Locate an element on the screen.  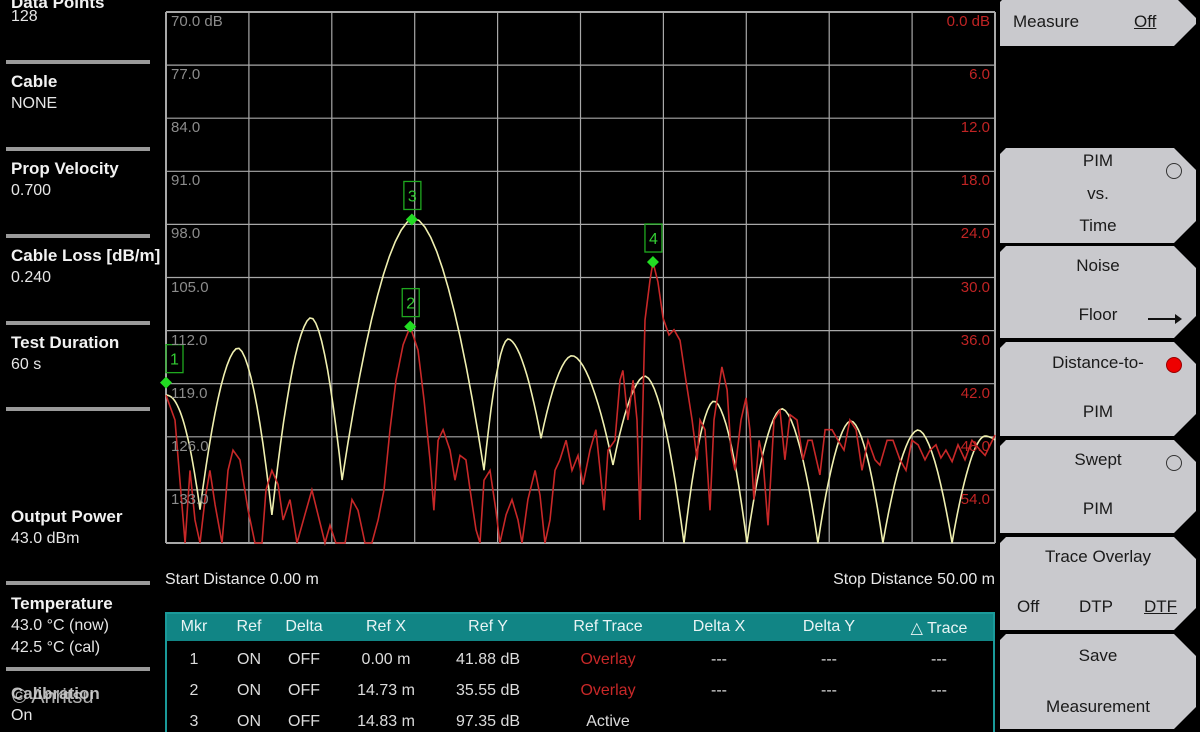
distance-to-pim-button: Distance-to- PIM is located at coordinates (1098, 389).